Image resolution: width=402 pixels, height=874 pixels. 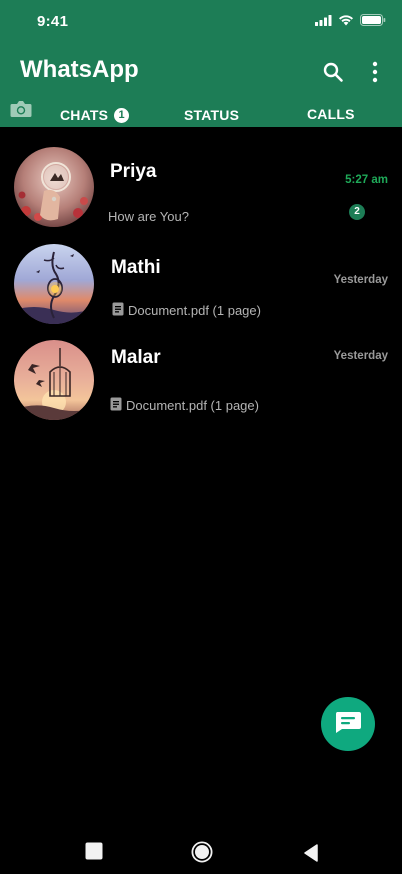 I want to click on new-chat-button, so click(x=348, y=724).